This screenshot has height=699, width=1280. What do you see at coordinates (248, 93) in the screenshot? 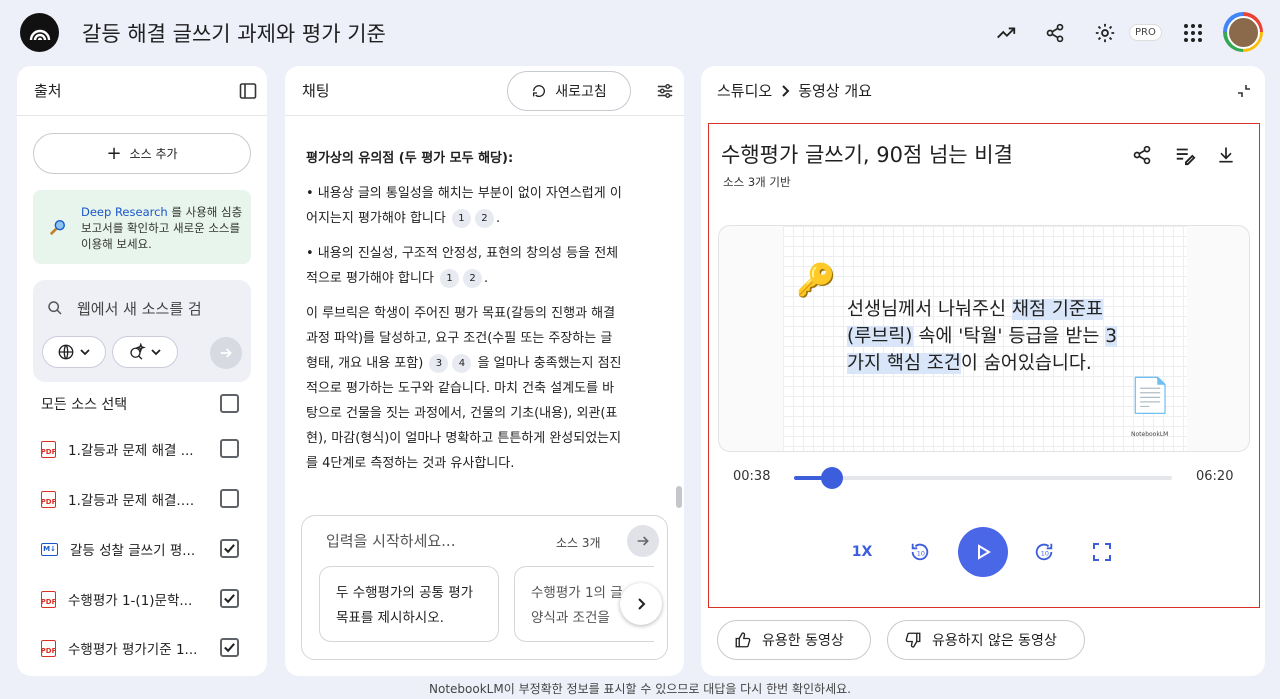
I see `collapse-panel-icon` at bounding box center [248, 93].